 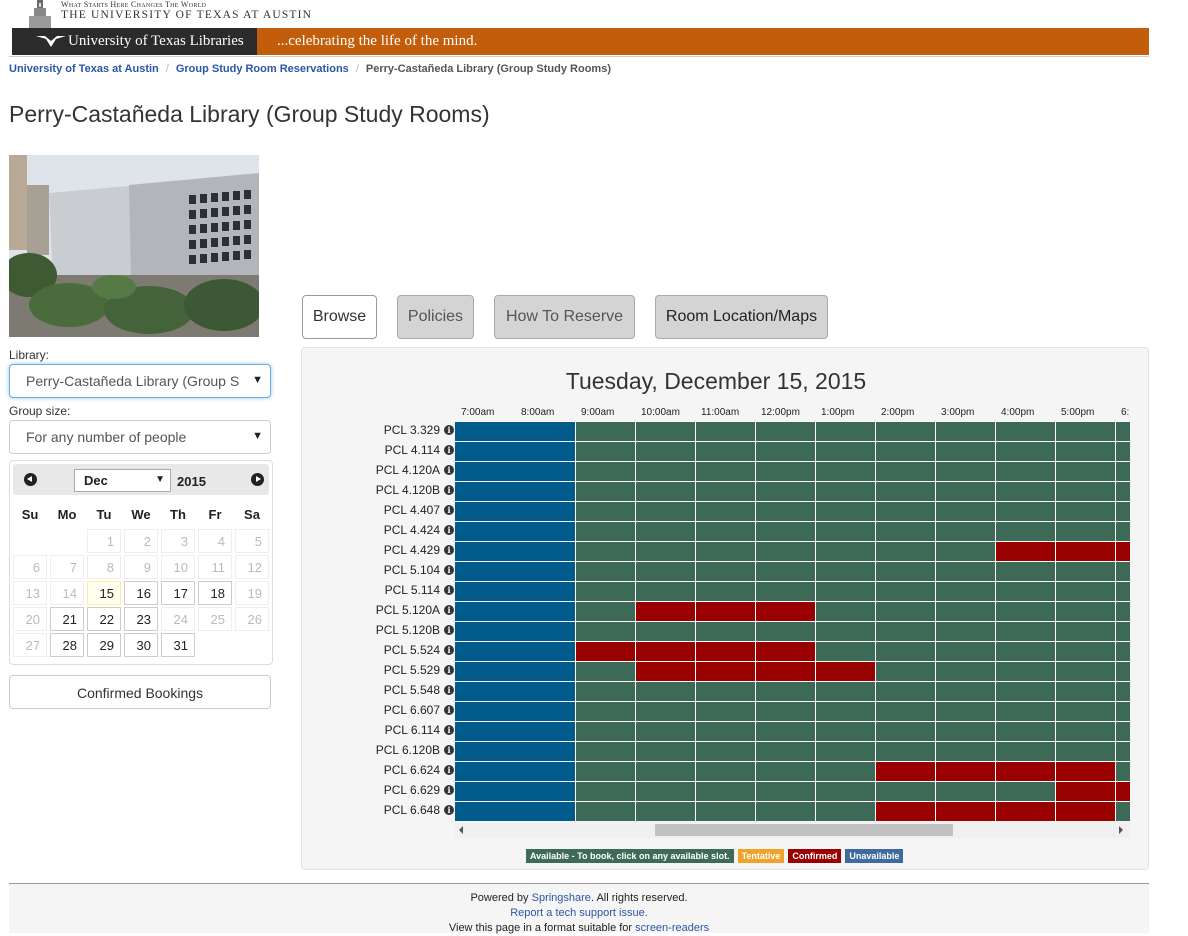 I want to click on tab-room-location-maps: Room Location/Maps, so click(x=741, y=317).